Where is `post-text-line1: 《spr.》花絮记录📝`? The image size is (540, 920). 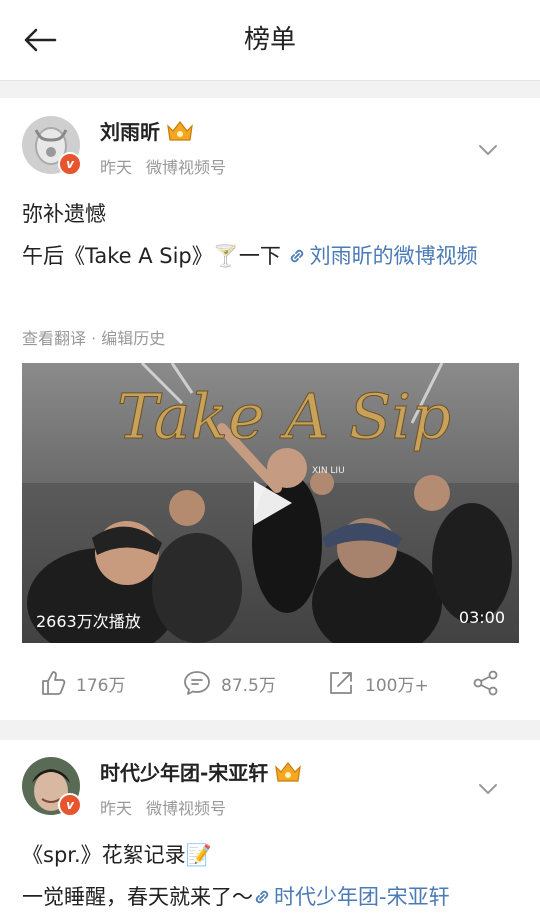 post-text-line1: 《spr.》花絮记录📝 is located at coordinates (117, 855).